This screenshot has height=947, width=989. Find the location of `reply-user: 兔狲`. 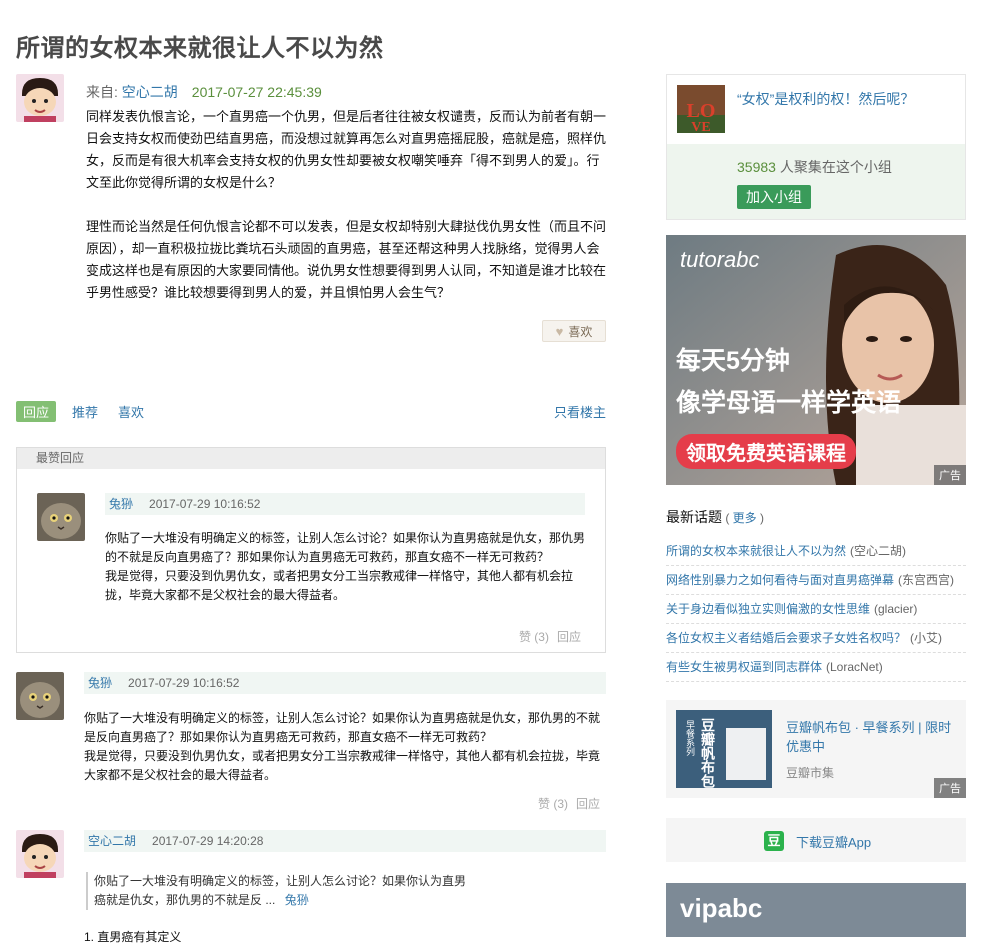

reply-user: 兔狲 is located at coordinates (100, 683).